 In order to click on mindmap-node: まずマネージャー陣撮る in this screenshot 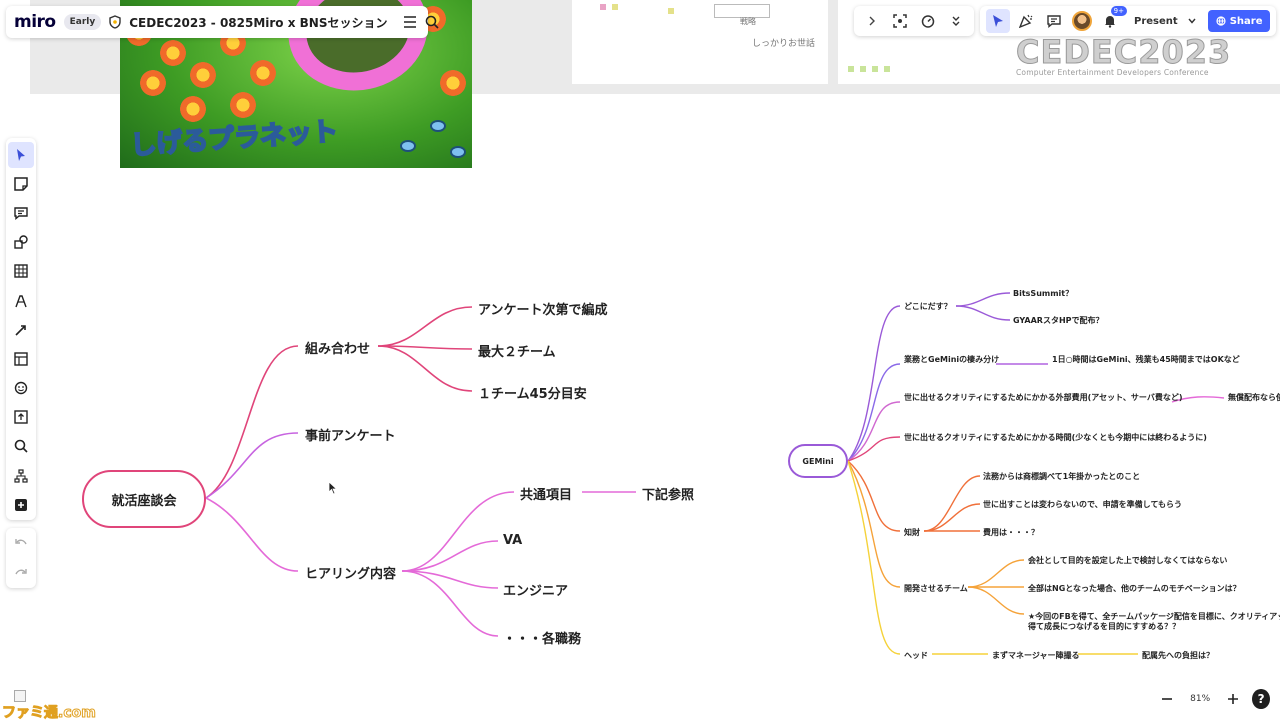, I will do `click(1035, 655)`.